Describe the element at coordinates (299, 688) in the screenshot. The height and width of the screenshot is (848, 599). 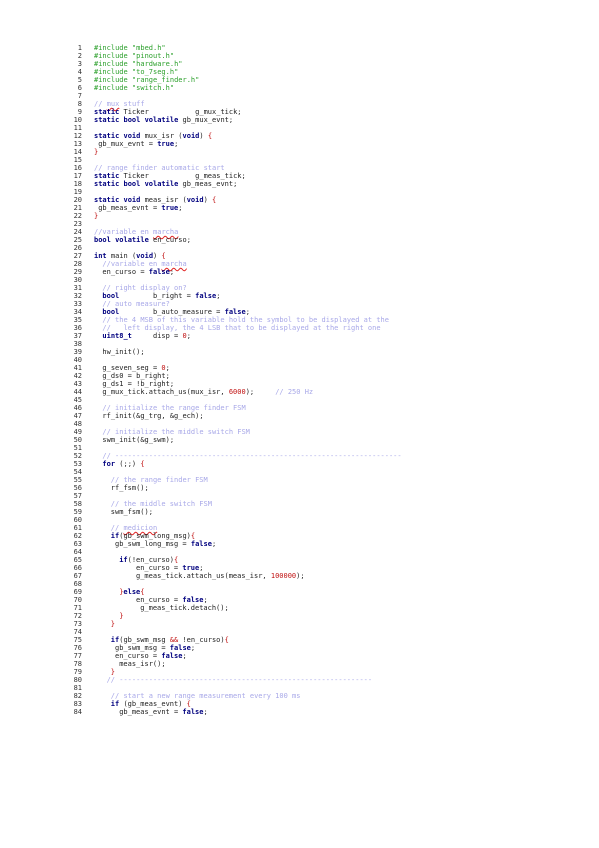
I see `code-line: 81` at that location.